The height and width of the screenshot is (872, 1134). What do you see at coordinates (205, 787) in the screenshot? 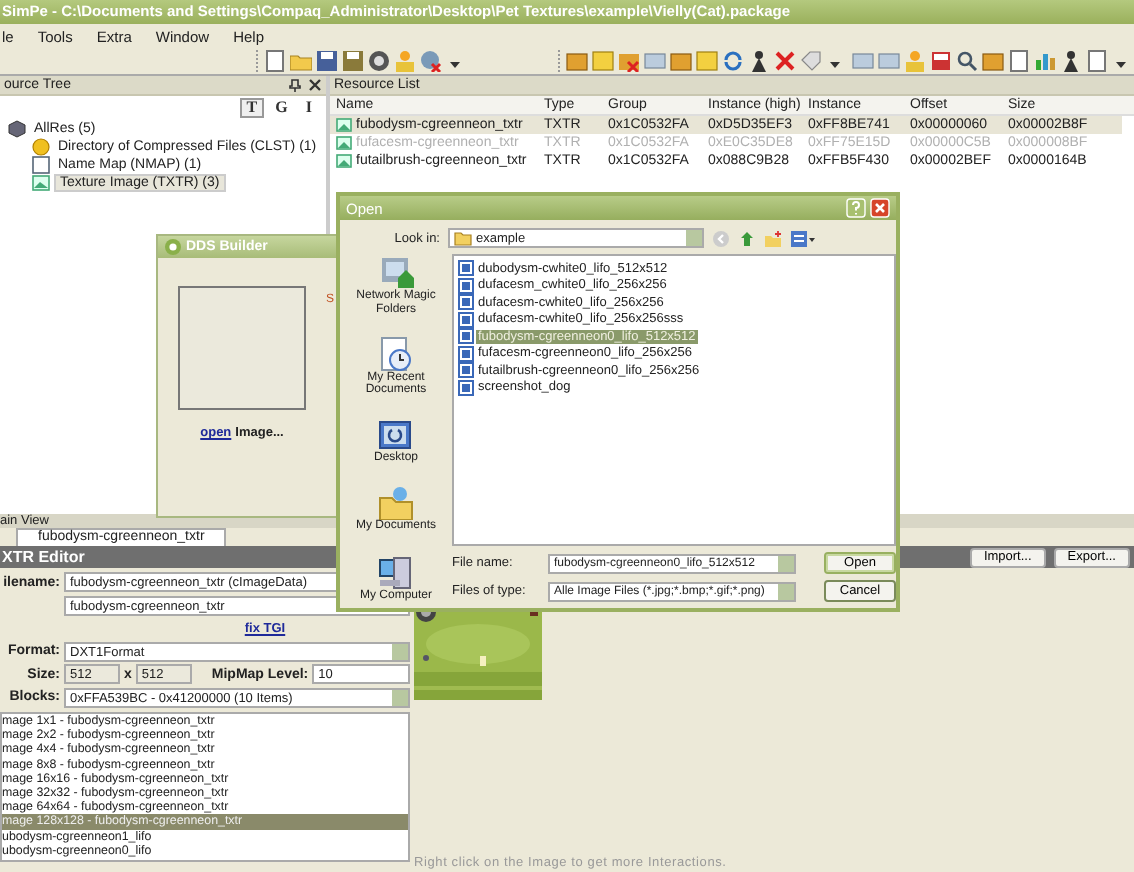
I see `block-list` at bounding box center [205, 787].